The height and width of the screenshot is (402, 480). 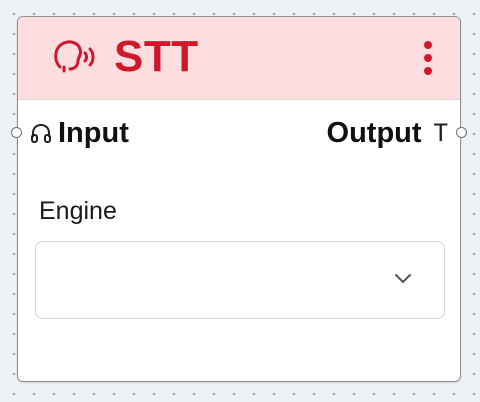 What do you see at coordinates (440, 133) in the screenshot?
I see `text-type-icon: T` at bounding box center [440, 133].